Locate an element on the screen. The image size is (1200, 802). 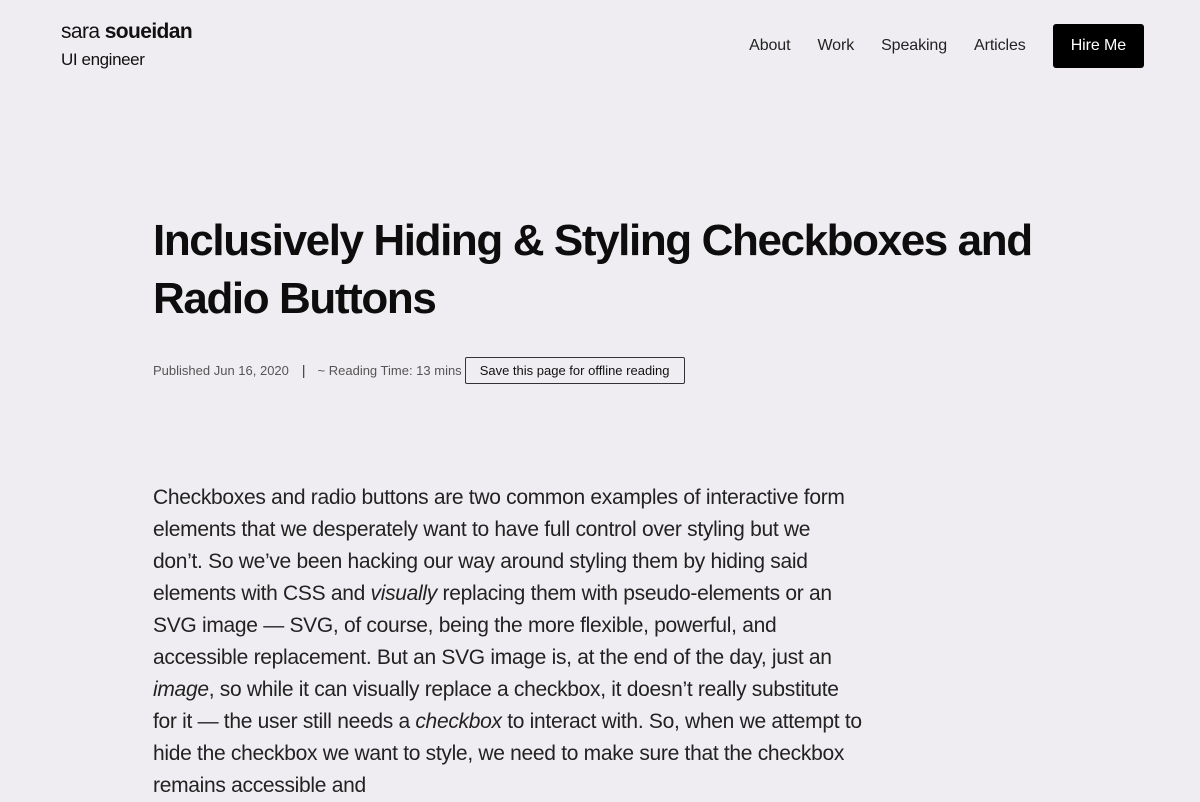
brand-name: sara soueidan is located at coordinates (127, 32).